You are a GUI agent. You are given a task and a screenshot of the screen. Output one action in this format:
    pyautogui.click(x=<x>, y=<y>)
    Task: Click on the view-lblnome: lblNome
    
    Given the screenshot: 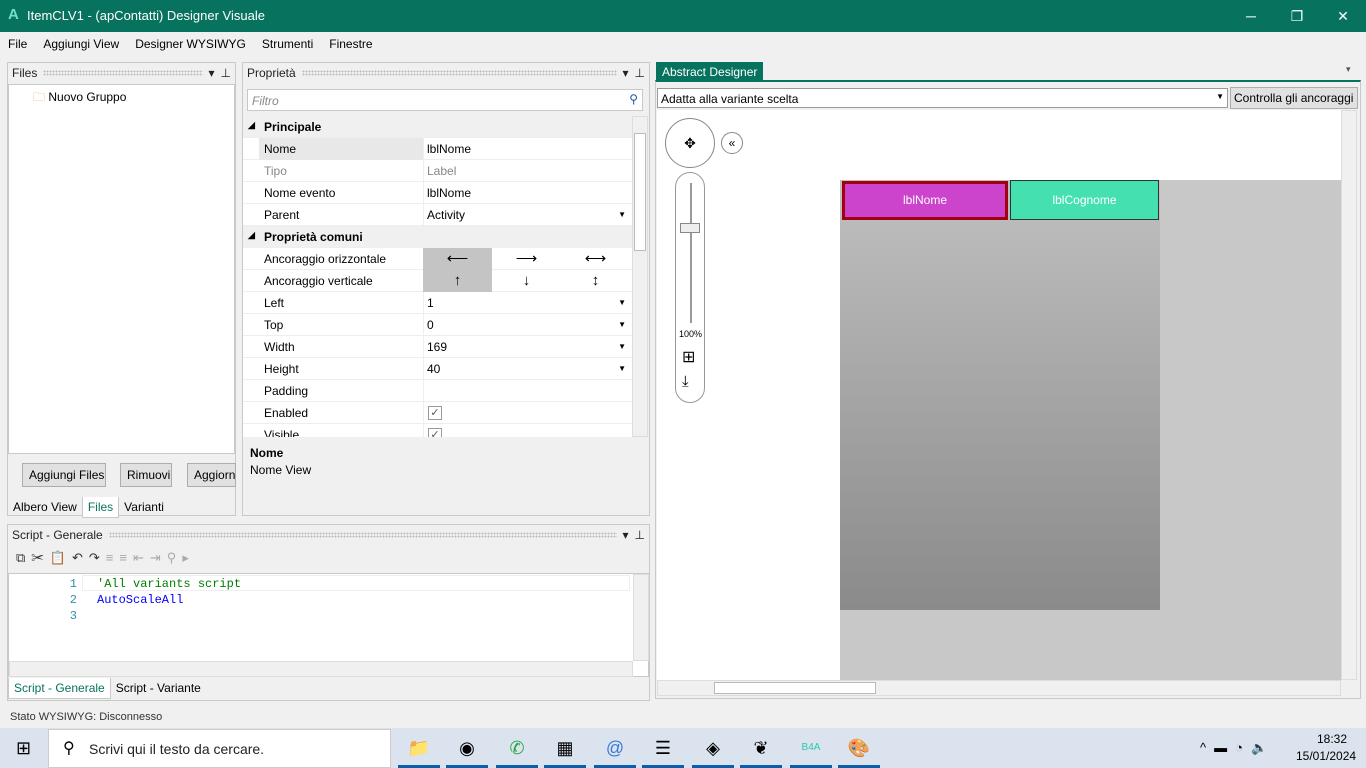 What is the action you would take?
    pyautogui.click(x=925, y=200)
    